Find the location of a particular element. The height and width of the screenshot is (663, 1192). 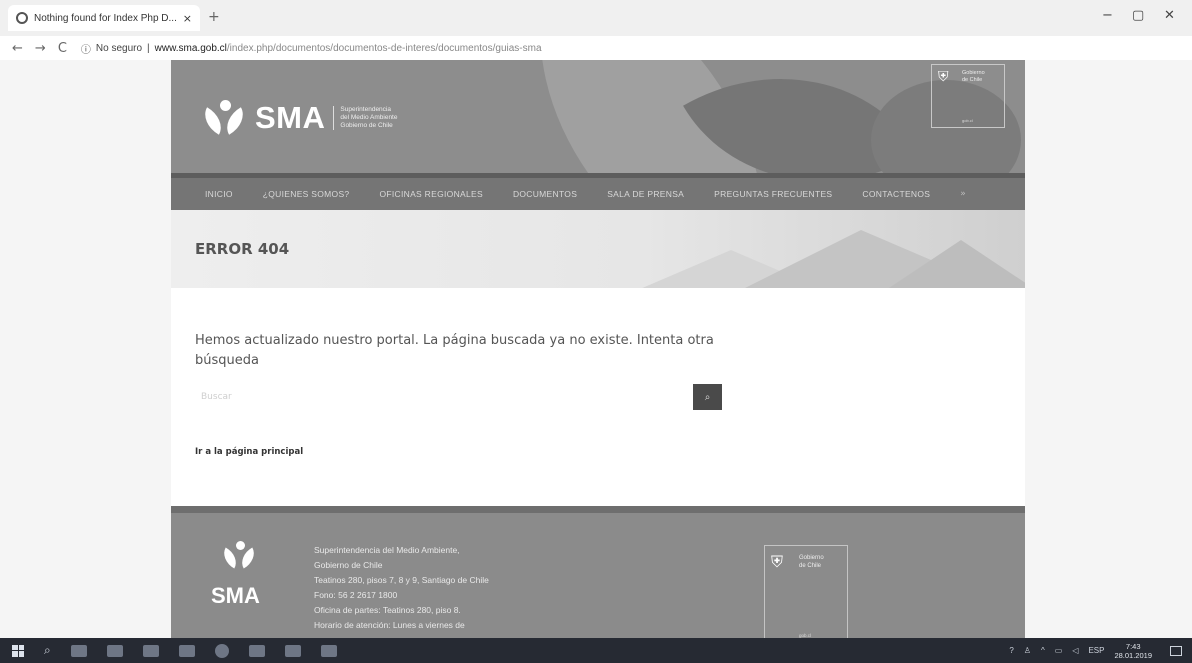

gov-badge-foot: gob.cl is located at coordinates (967, 120).